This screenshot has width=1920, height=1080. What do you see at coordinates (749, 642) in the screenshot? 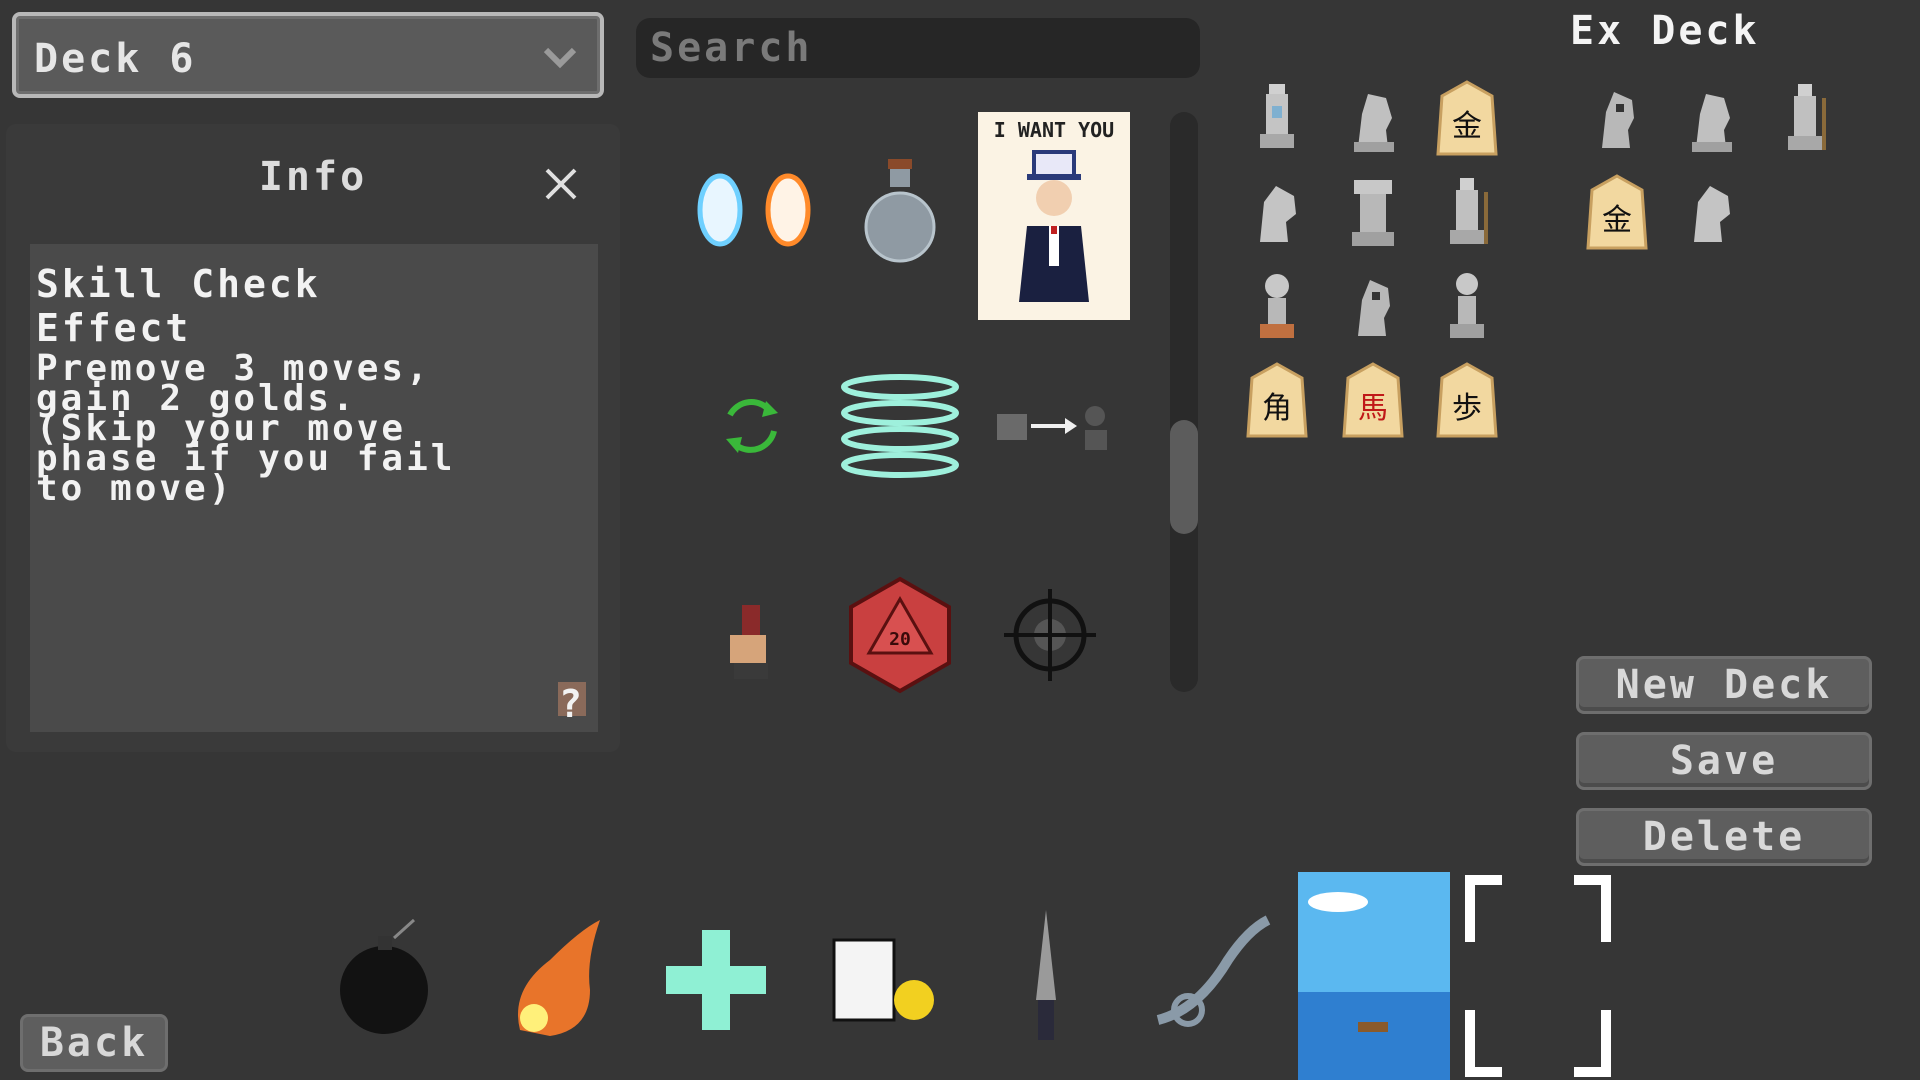
I see `hand-piece-icon` at bounding box center [749, 642].